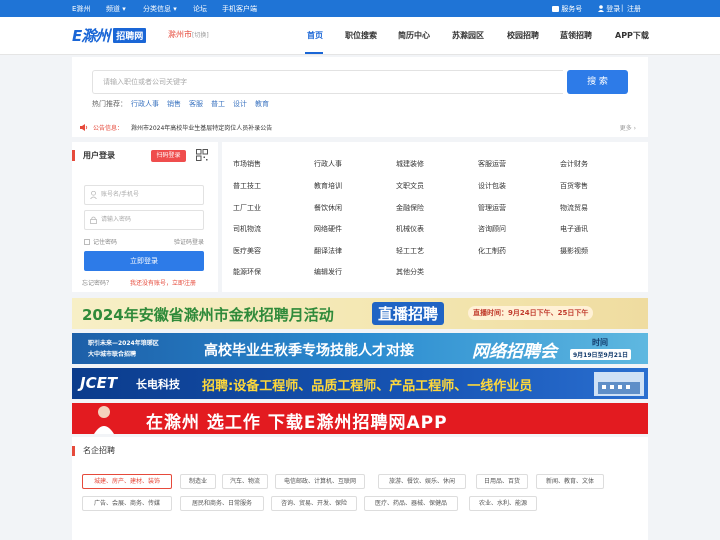 This screenshot has width=720, height=540. What do you see at coordinates (411, 503) in the screenshot?
I see `industry-tag: 医疗、药品、器械、保健品` at bounding box center [411, 503].